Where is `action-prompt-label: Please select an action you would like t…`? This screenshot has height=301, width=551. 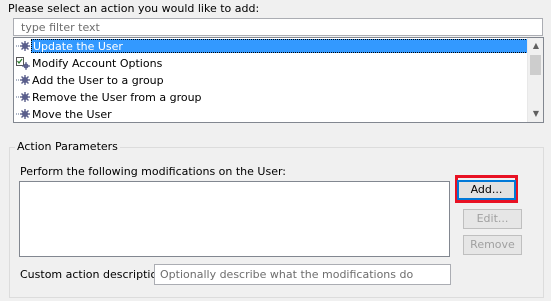
action-prompt-label: Please select an action you would like t… is located at coordinates (134, 8).